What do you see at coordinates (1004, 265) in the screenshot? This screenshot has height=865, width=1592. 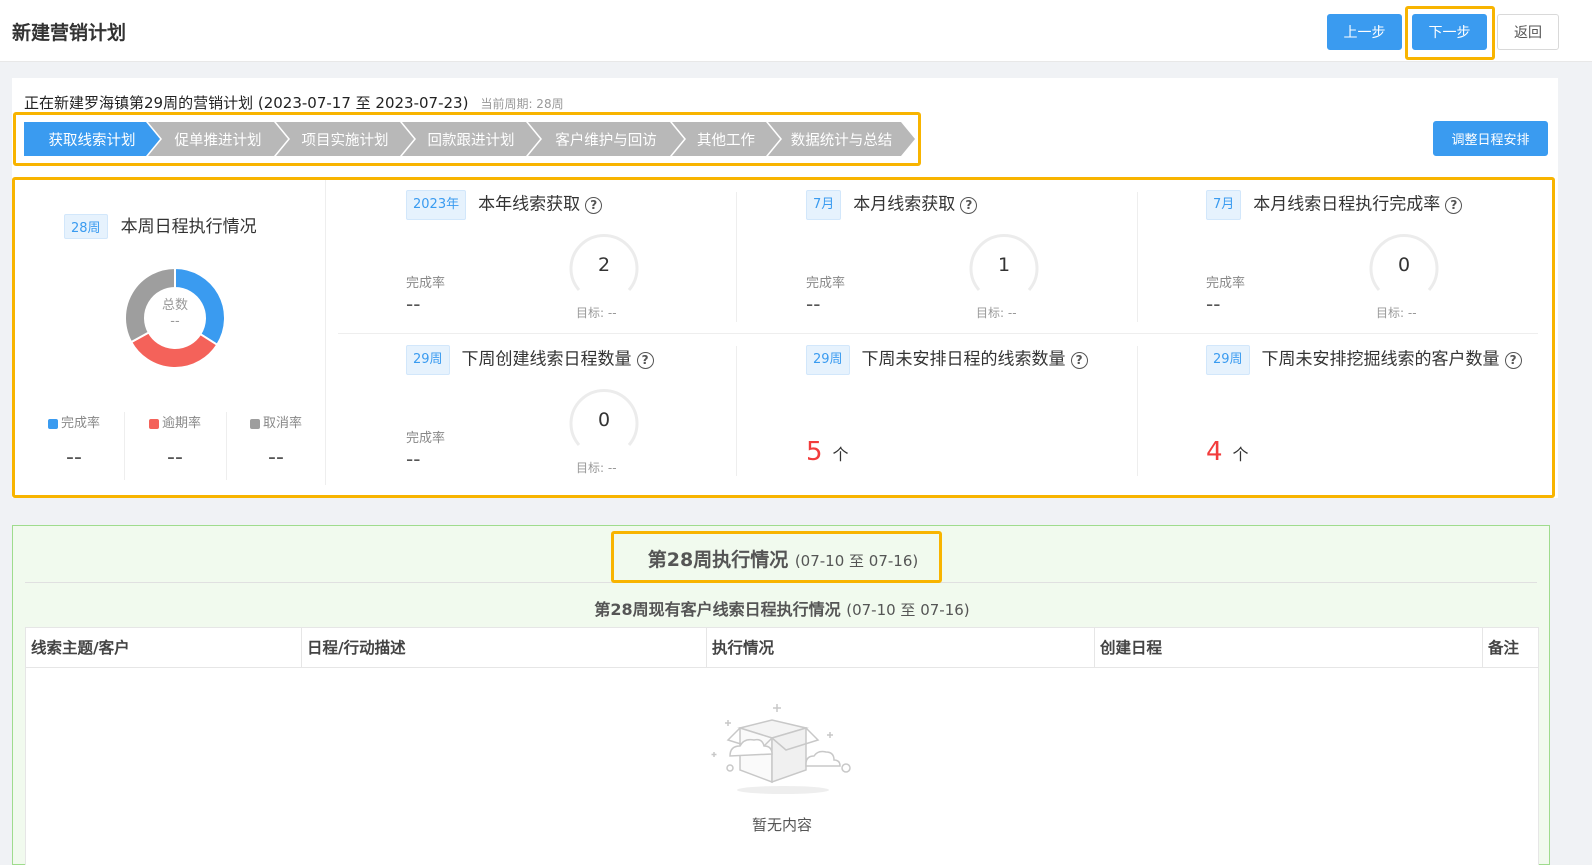 I see `gauge-value: 1` at bounding box center [1004, 265].